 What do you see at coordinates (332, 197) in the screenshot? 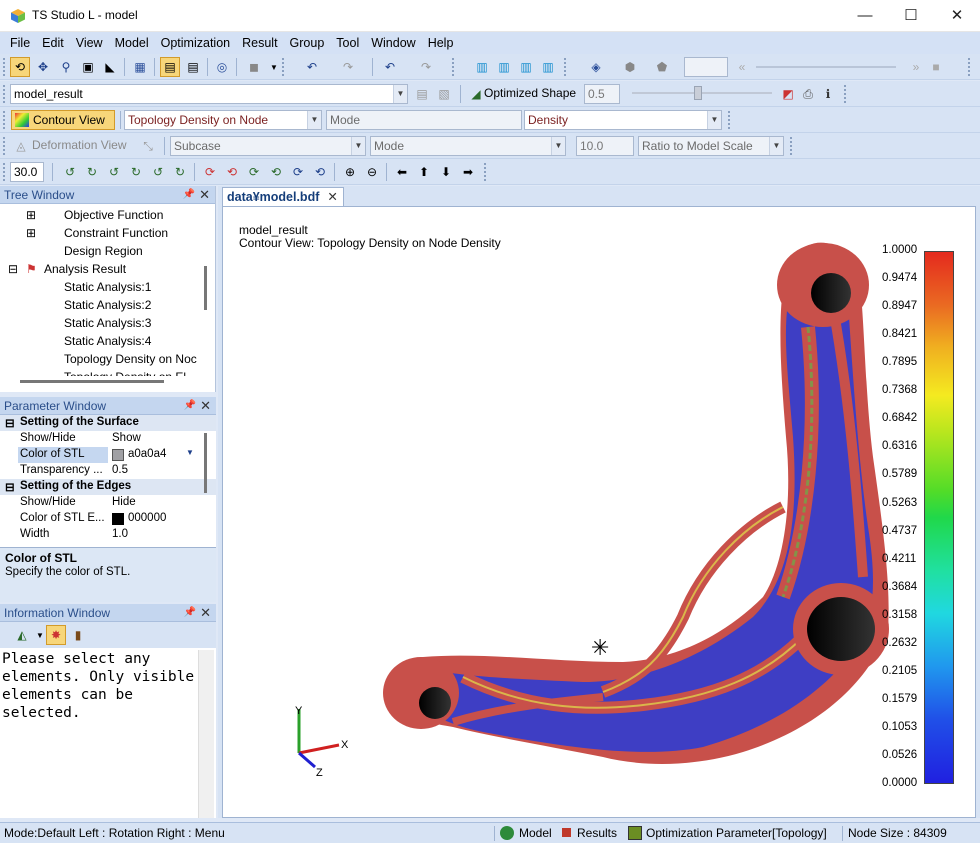
I see `close-tab-icon: ✕` at bounding box center [332, 197].